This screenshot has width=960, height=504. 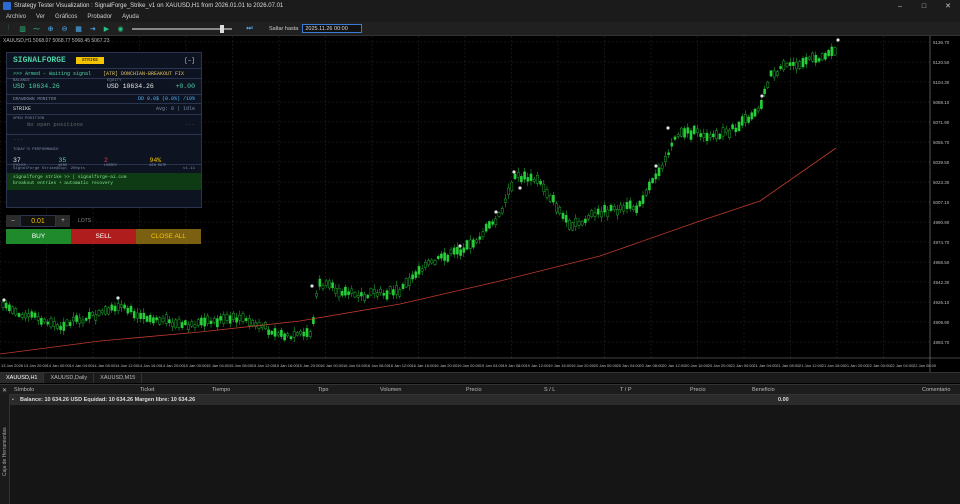 I want to click on menu-graficos: Gráficos, so click(x=66, y=17).